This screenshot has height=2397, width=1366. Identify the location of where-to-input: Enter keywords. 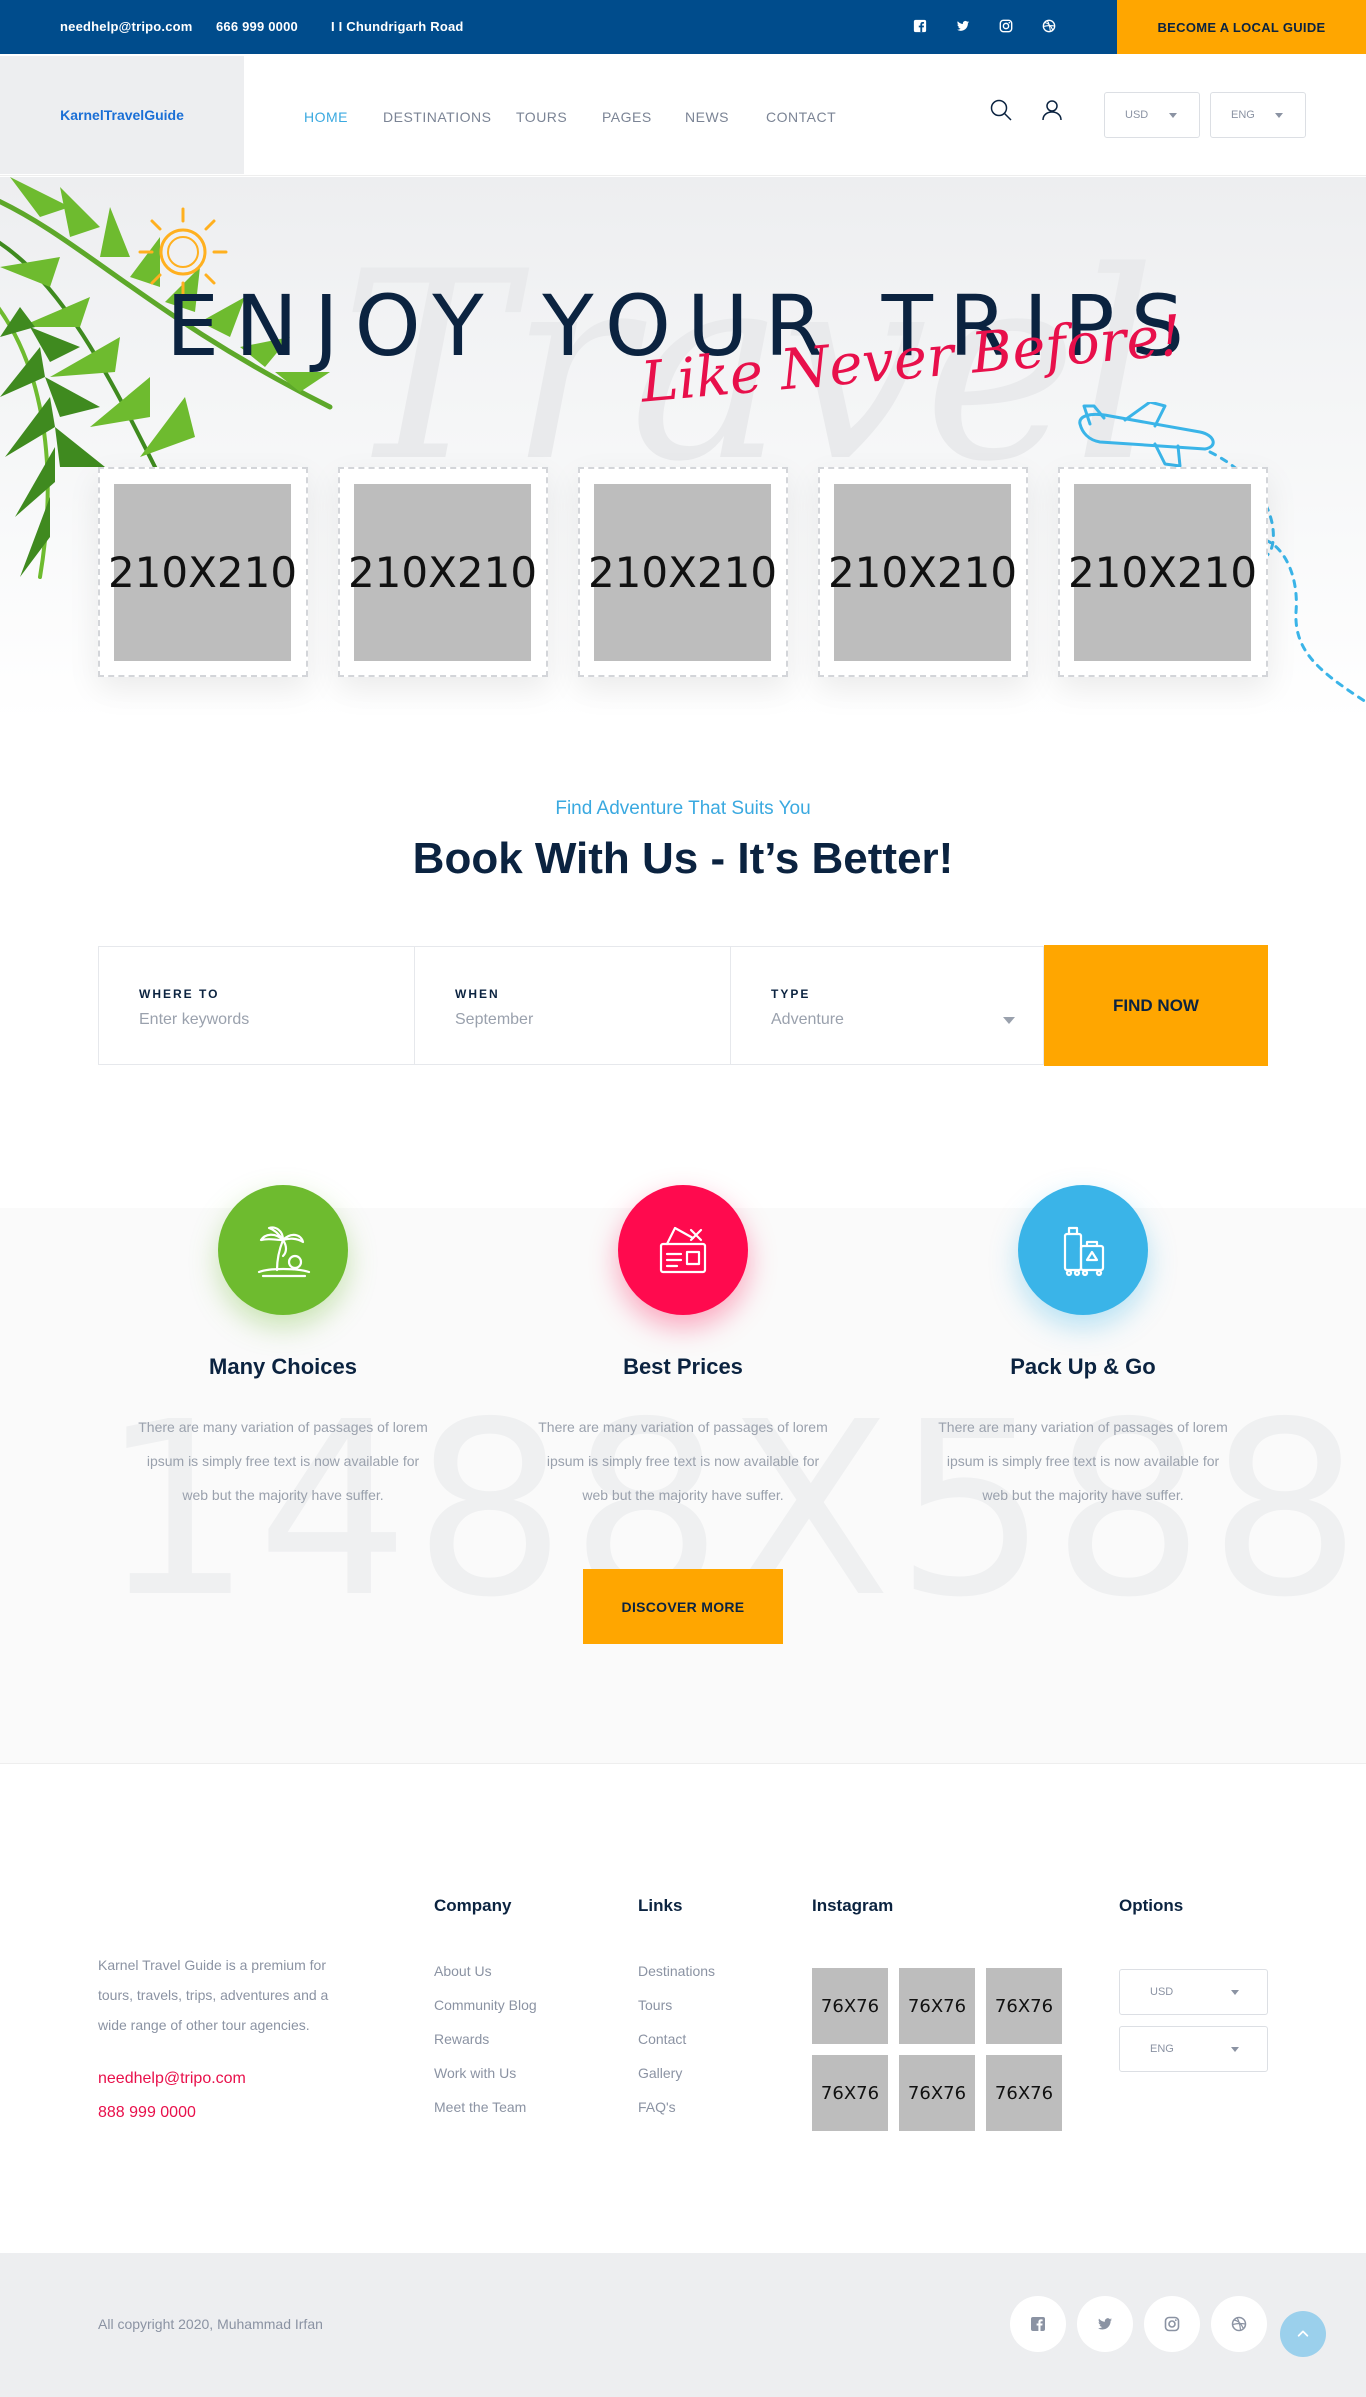
(194, 1020).